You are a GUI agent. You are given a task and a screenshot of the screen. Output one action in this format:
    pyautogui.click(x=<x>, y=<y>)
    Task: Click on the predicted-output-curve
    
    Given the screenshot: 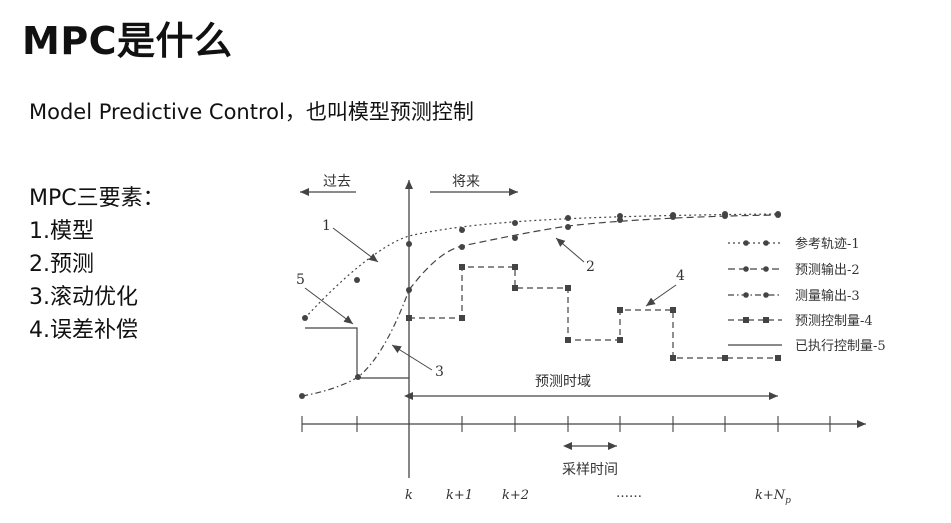 What is the action you would take?
    pyautogui.click(x=593, y=252)
    